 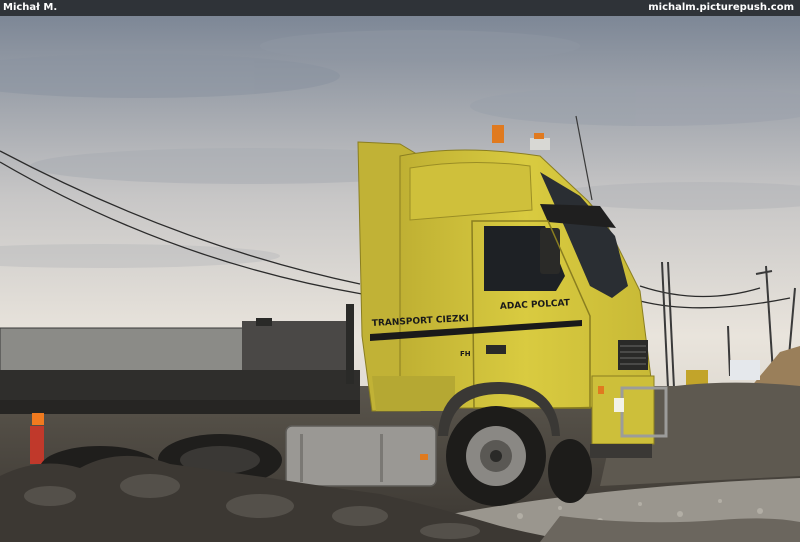 What do you see at coordinates (38, 419) in the screenshot?
I see `trailer-warning-light` at bounding box center [38, 419].